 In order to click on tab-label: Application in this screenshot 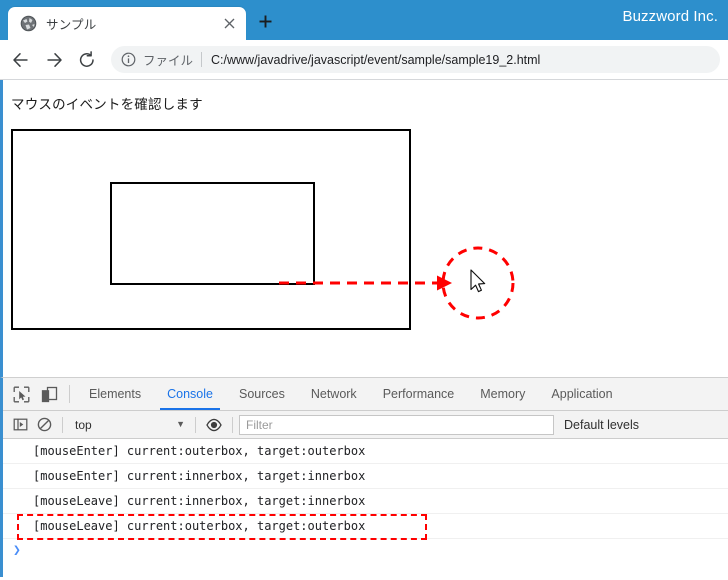, I will do `click(582, 394)`.